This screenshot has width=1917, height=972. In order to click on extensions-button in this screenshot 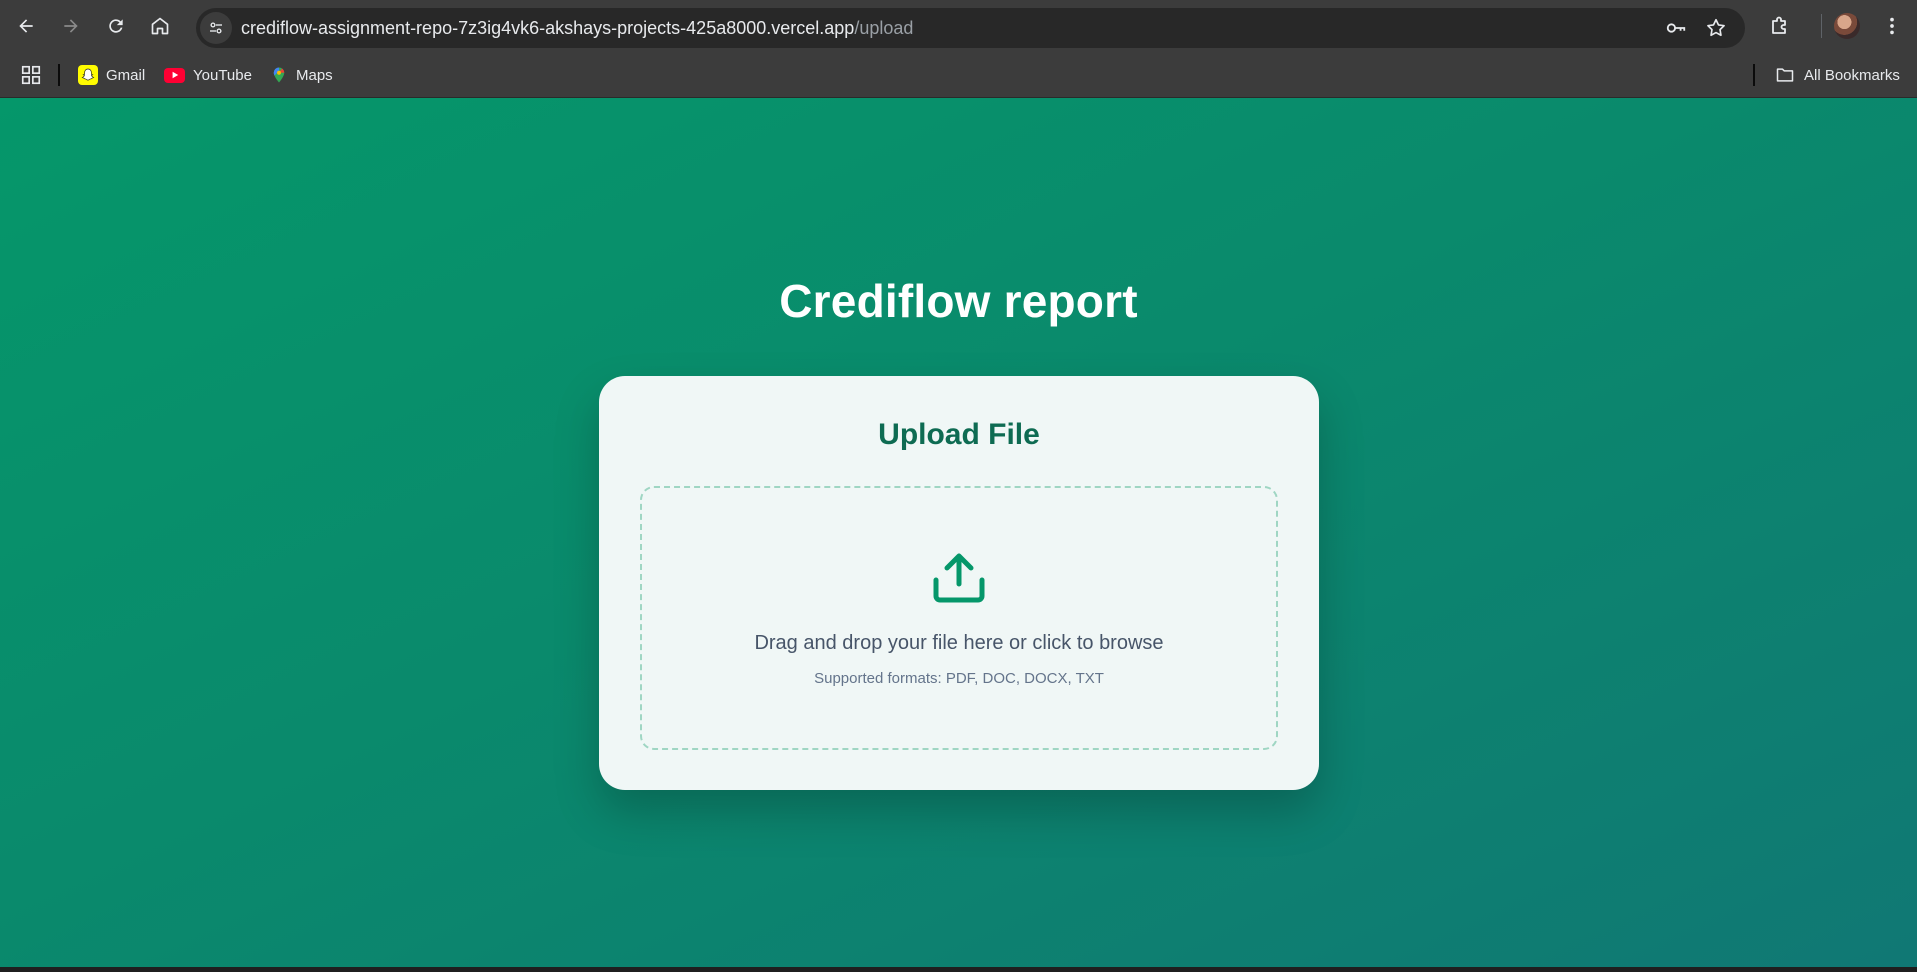, I will do `click(1780, 26)`.